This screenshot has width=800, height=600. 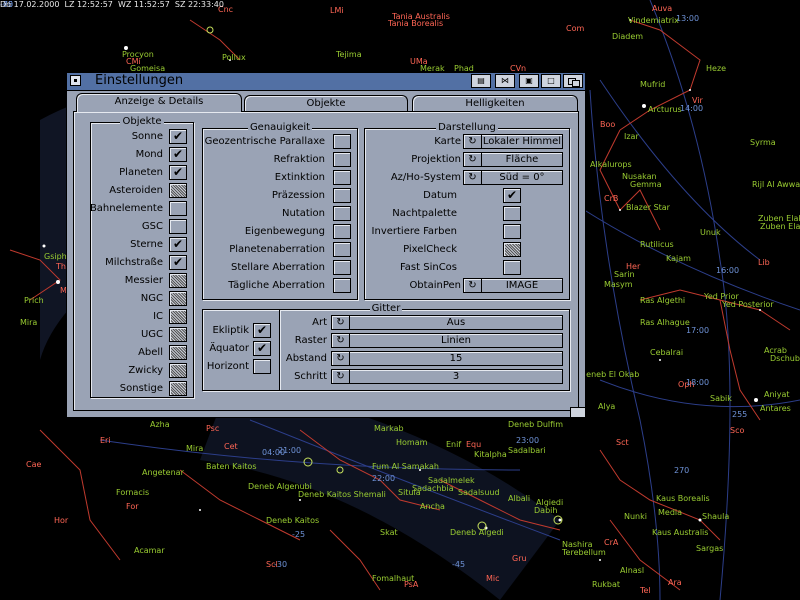 I want to click on gitter-cycle-gadget: ↻ 15, so click(x=447, y=358).